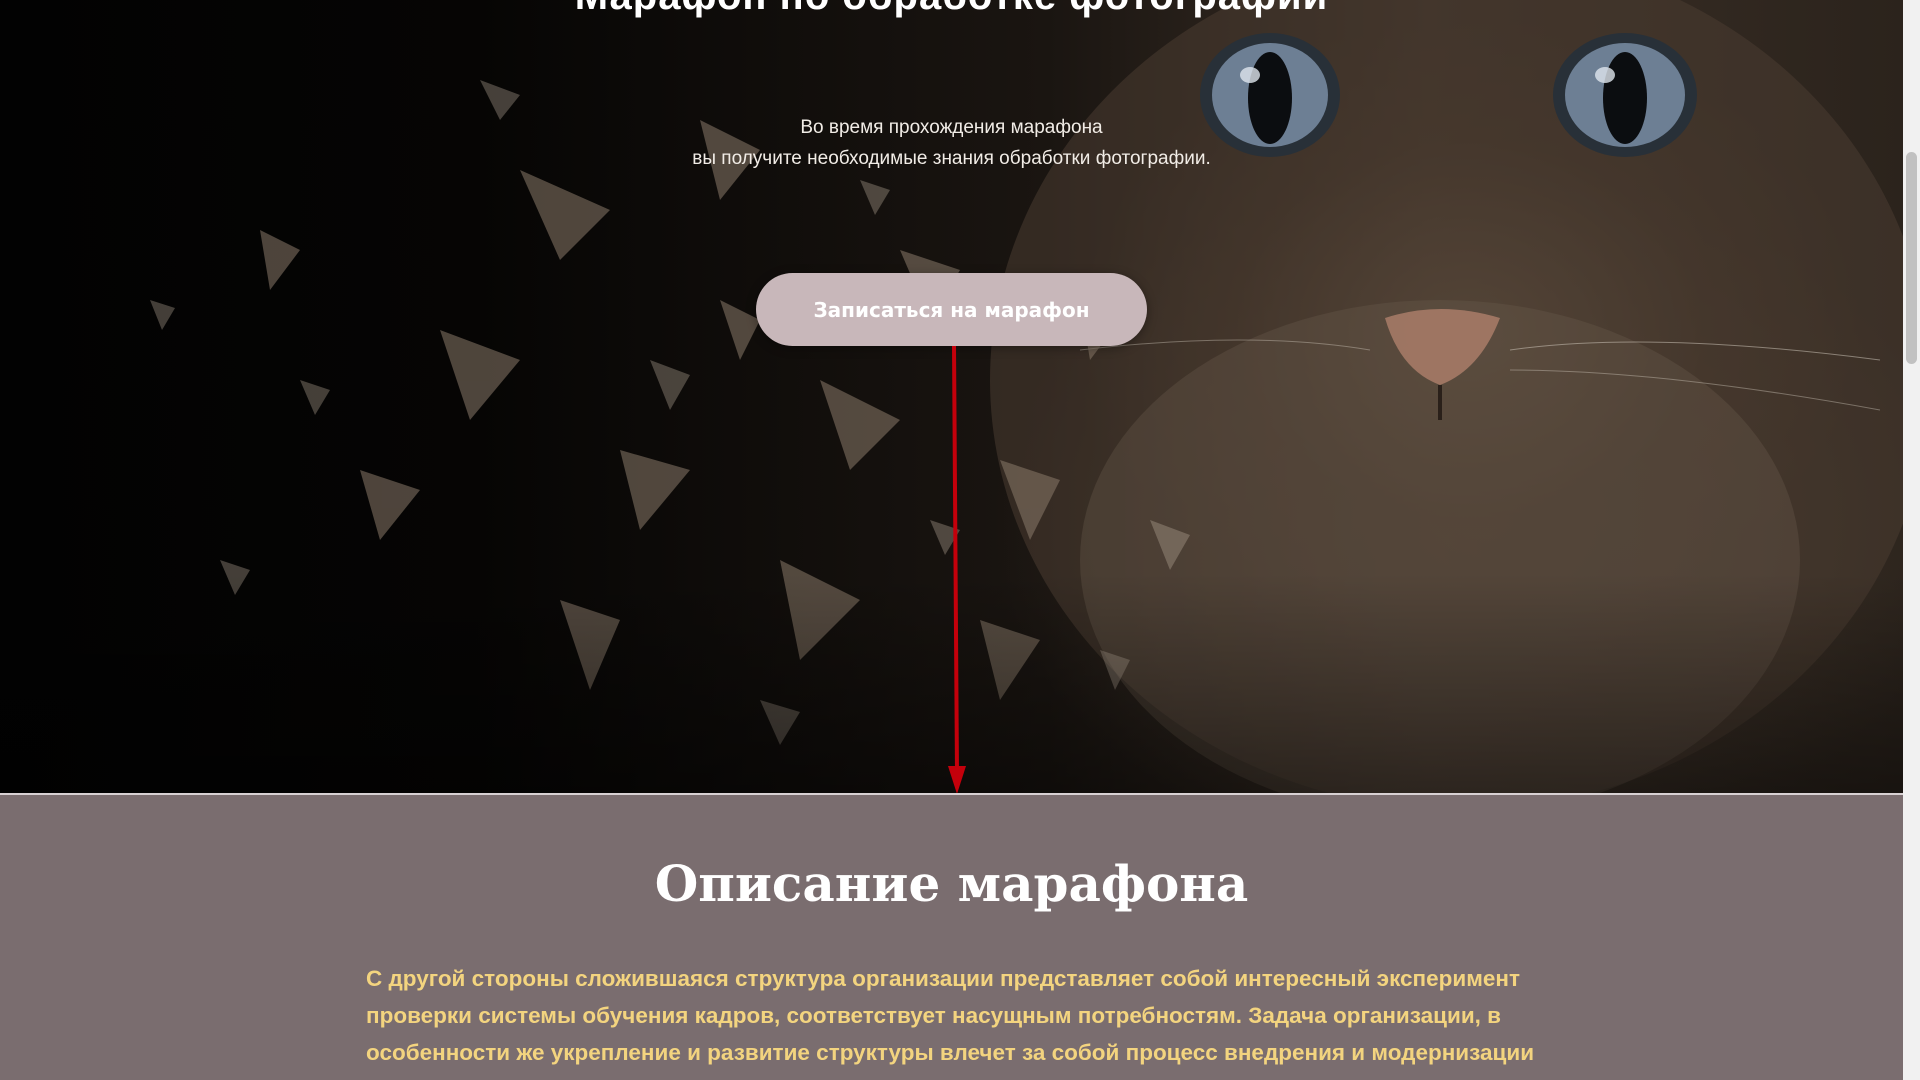  I want to click on hero-subtitle-line-1: Во время прохождения марафона, so click(951, 127).